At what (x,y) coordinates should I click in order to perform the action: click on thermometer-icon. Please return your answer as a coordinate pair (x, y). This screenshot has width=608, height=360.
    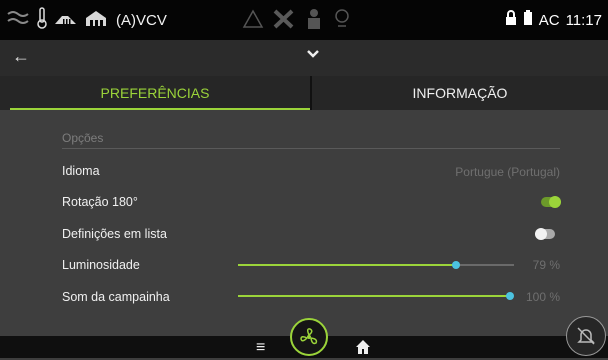
    Looking at the image, I should click on (42, 20).